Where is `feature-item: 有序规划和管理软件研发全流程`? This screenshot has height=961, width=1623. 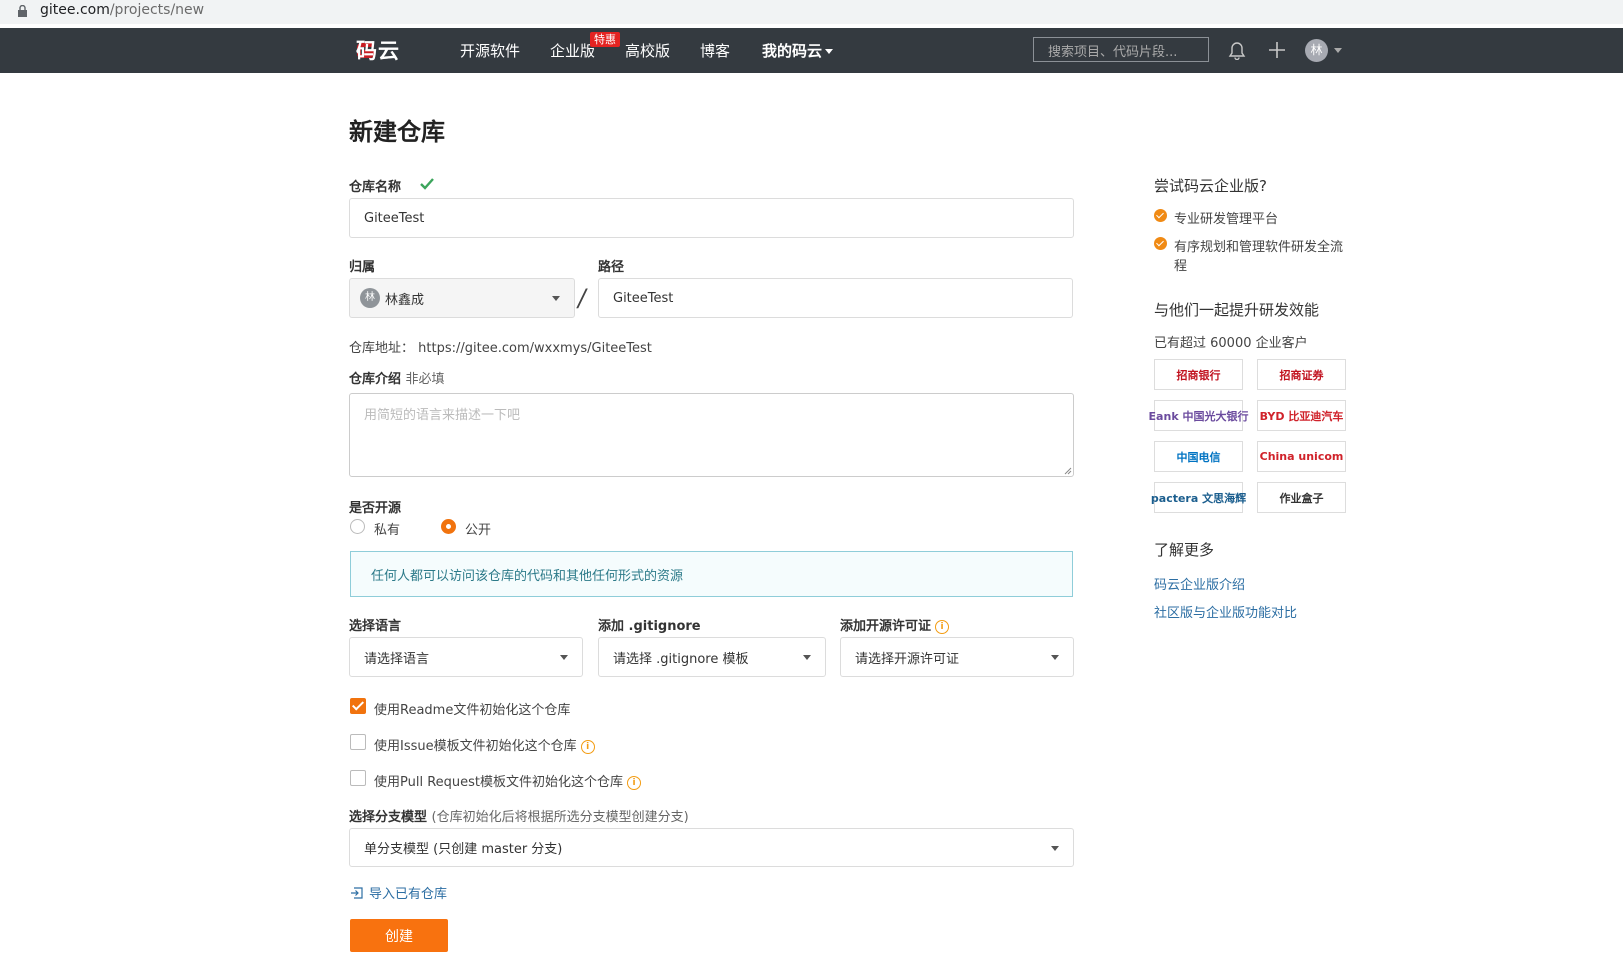 feature-item: 有序规划和管理软件研发全流程 is located at coordinates (1249, 255).